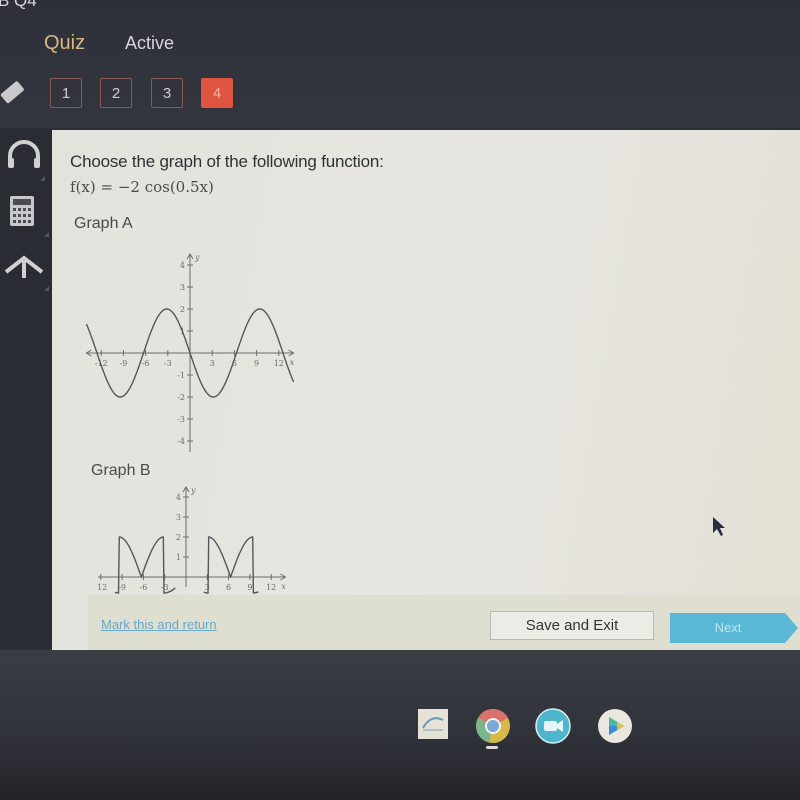 This screenshot has width=800, height=800. Describe the element at coordinates (13, 94) in the screenshot. I see `pencil-icon` at that location.